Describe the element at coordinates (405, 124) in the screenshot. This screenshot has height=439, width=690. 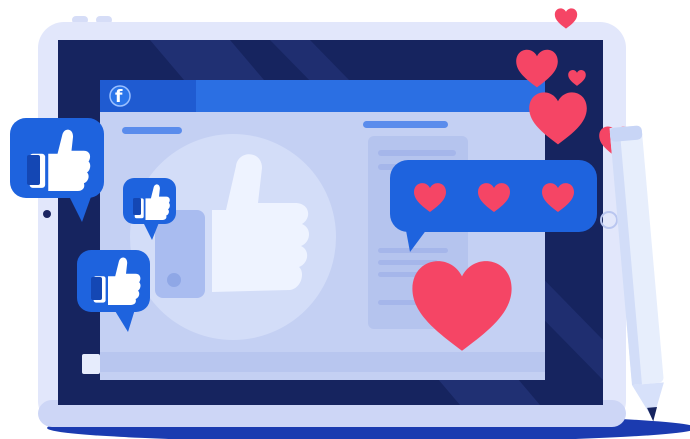
I see `post-title-placeholder` at that location.